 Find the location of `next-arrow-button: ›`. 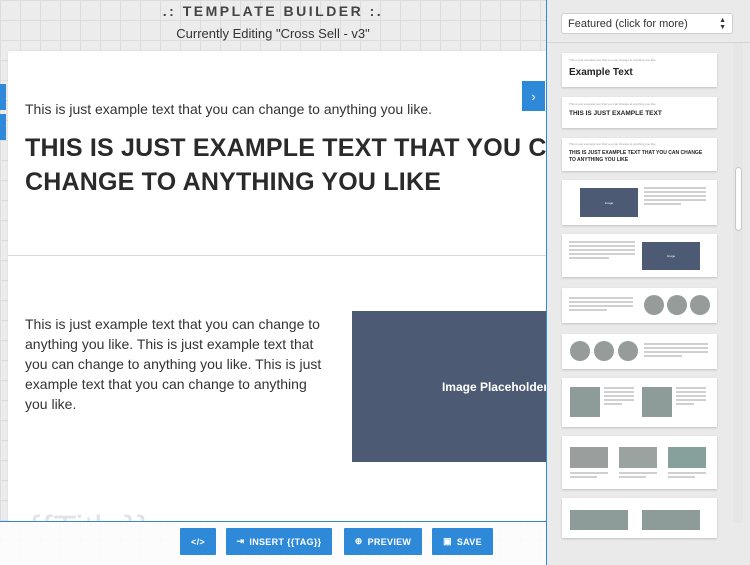

next-arrow-button: › is located at coordinates (533, 96).